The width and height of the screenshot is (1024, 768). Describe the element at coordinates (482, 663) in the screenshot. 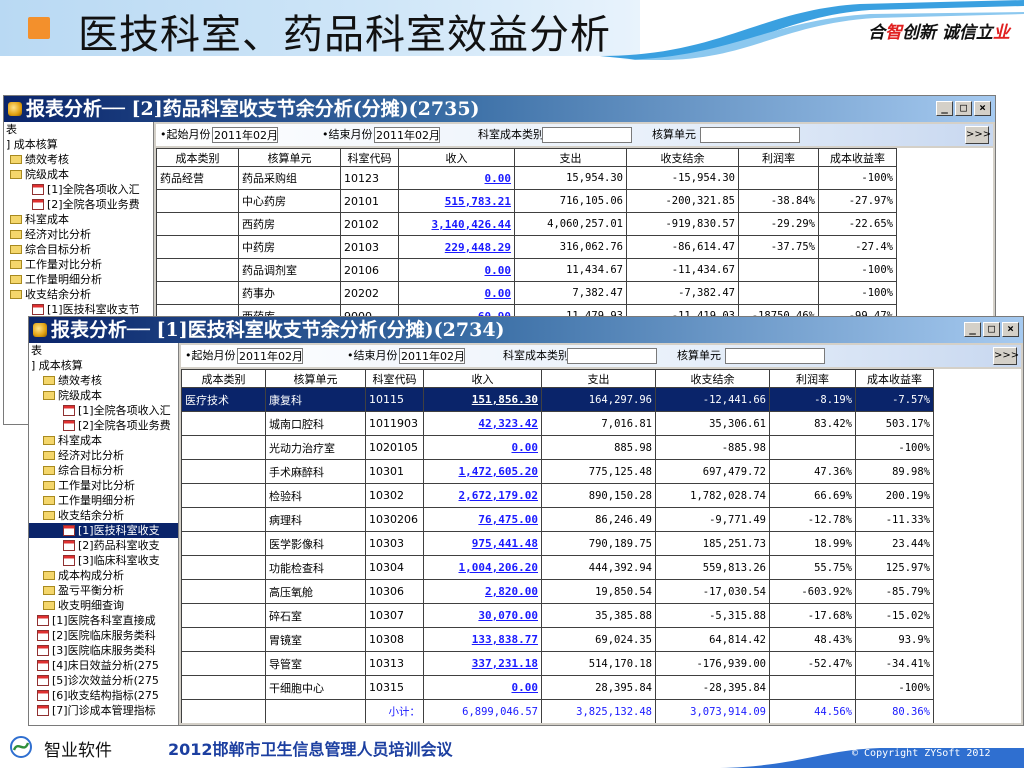

I see `cell-income: 337,231.18` at that location.